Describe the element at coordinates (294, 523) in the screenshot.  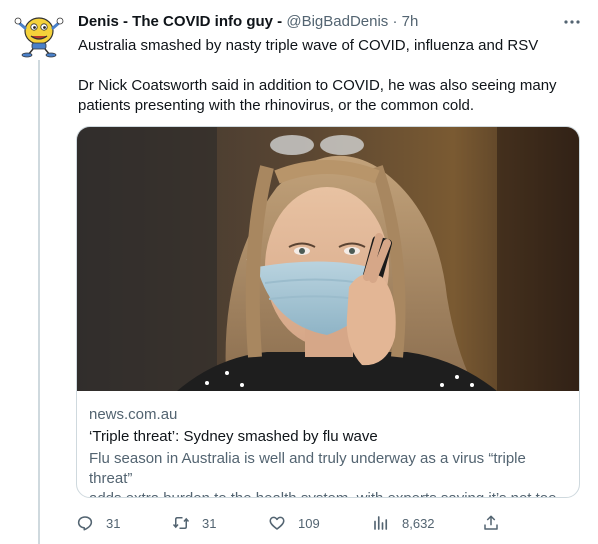
I see `like-button: 109` at that location.